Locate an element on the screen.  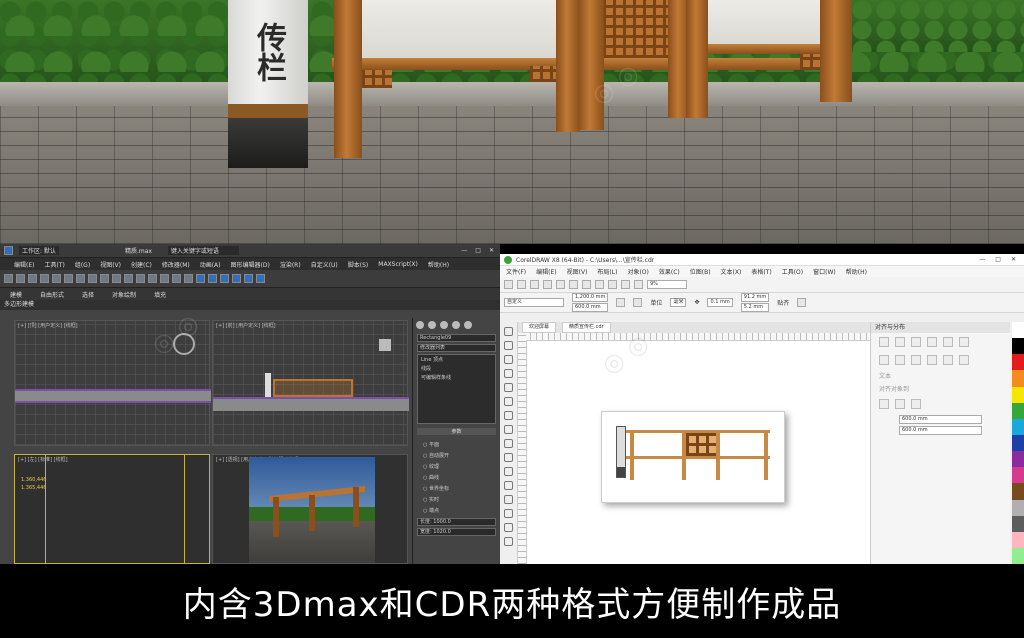
align-left-icon is located at coordinates (884, 342).